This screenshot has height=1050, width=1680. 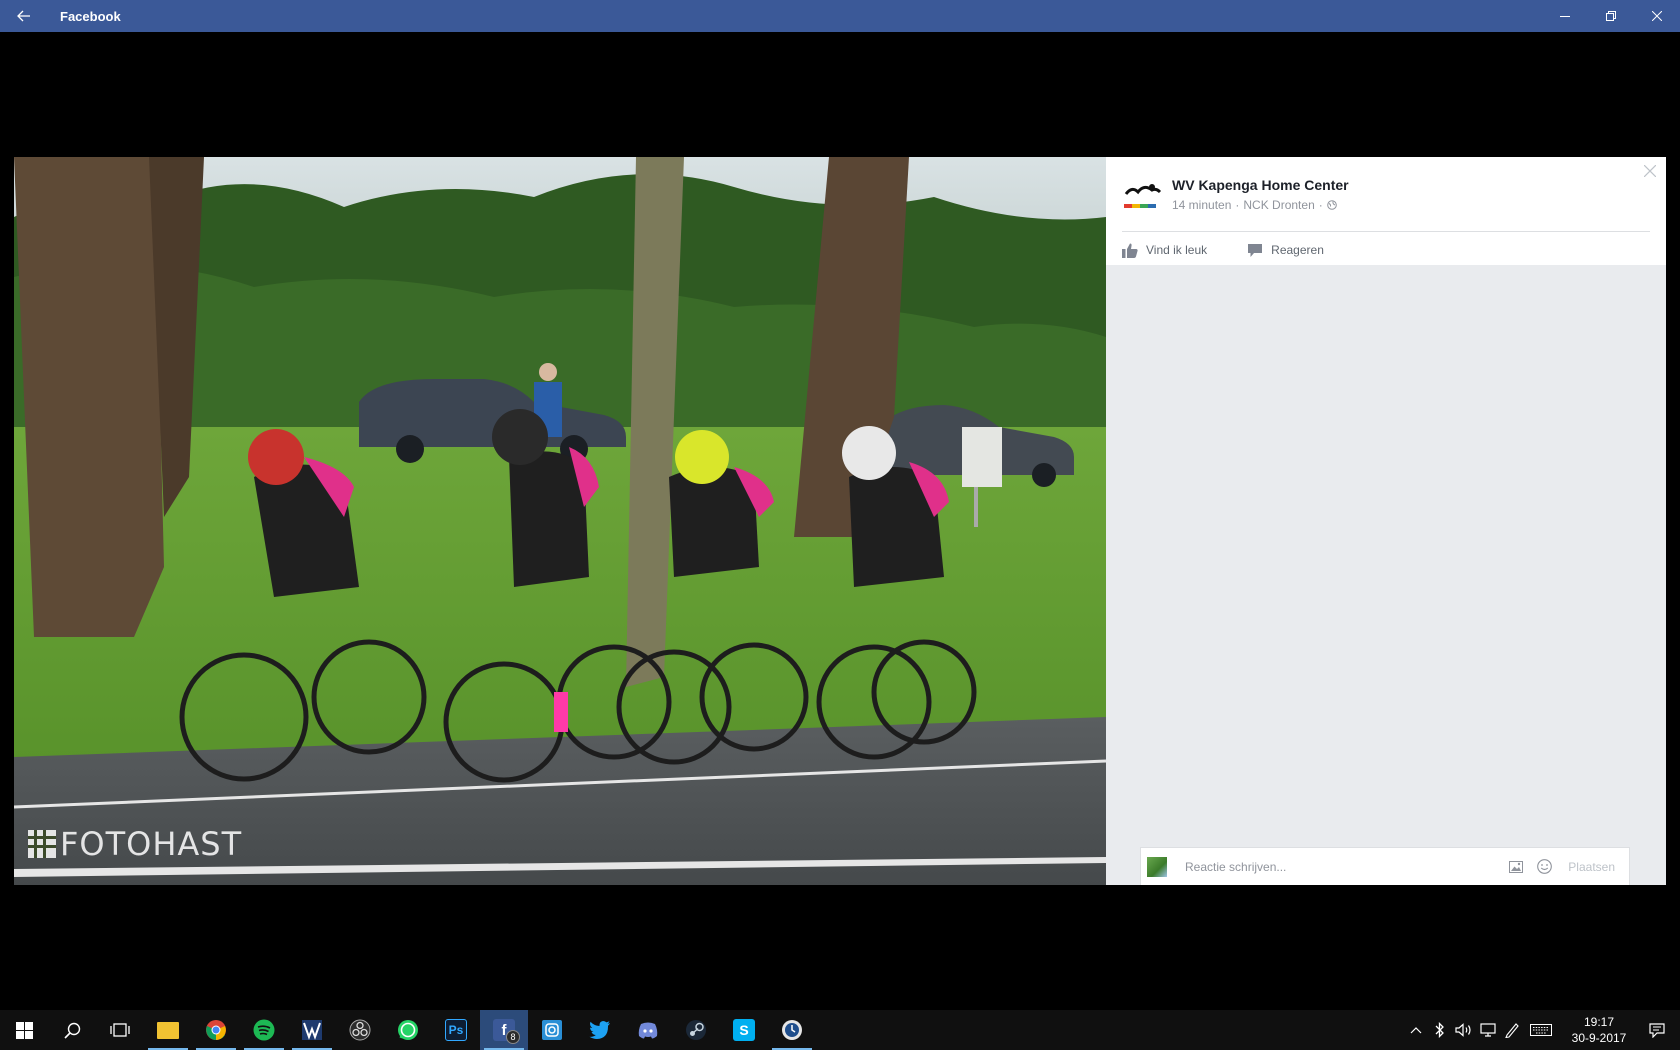 I want to click on clock-icon, so click(x=792, y=1030).